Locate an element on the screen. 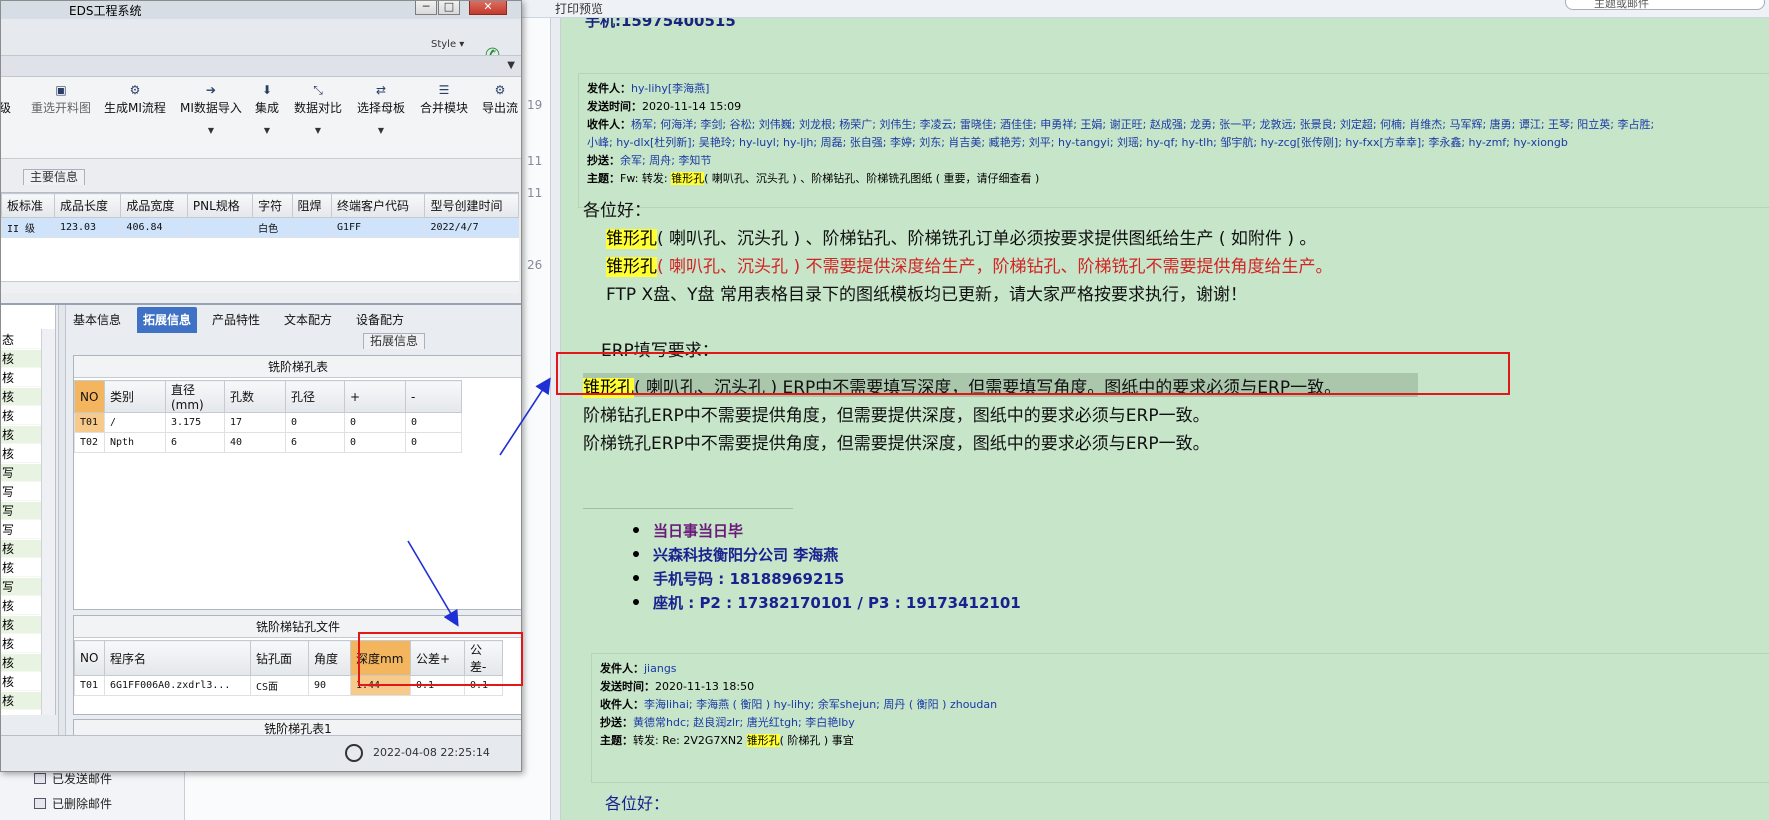 Image resolution: width=1769 pixels, height=820 pixels. annotation-arrows is located at coordinates (479, 502).